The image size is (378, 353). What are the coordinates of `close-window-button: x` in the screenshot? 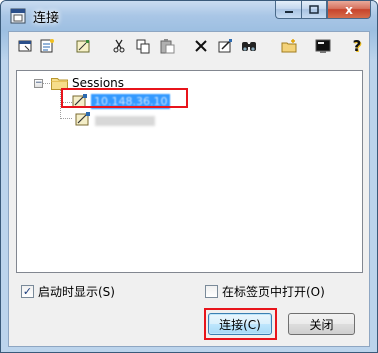 It's located at (349, 10).